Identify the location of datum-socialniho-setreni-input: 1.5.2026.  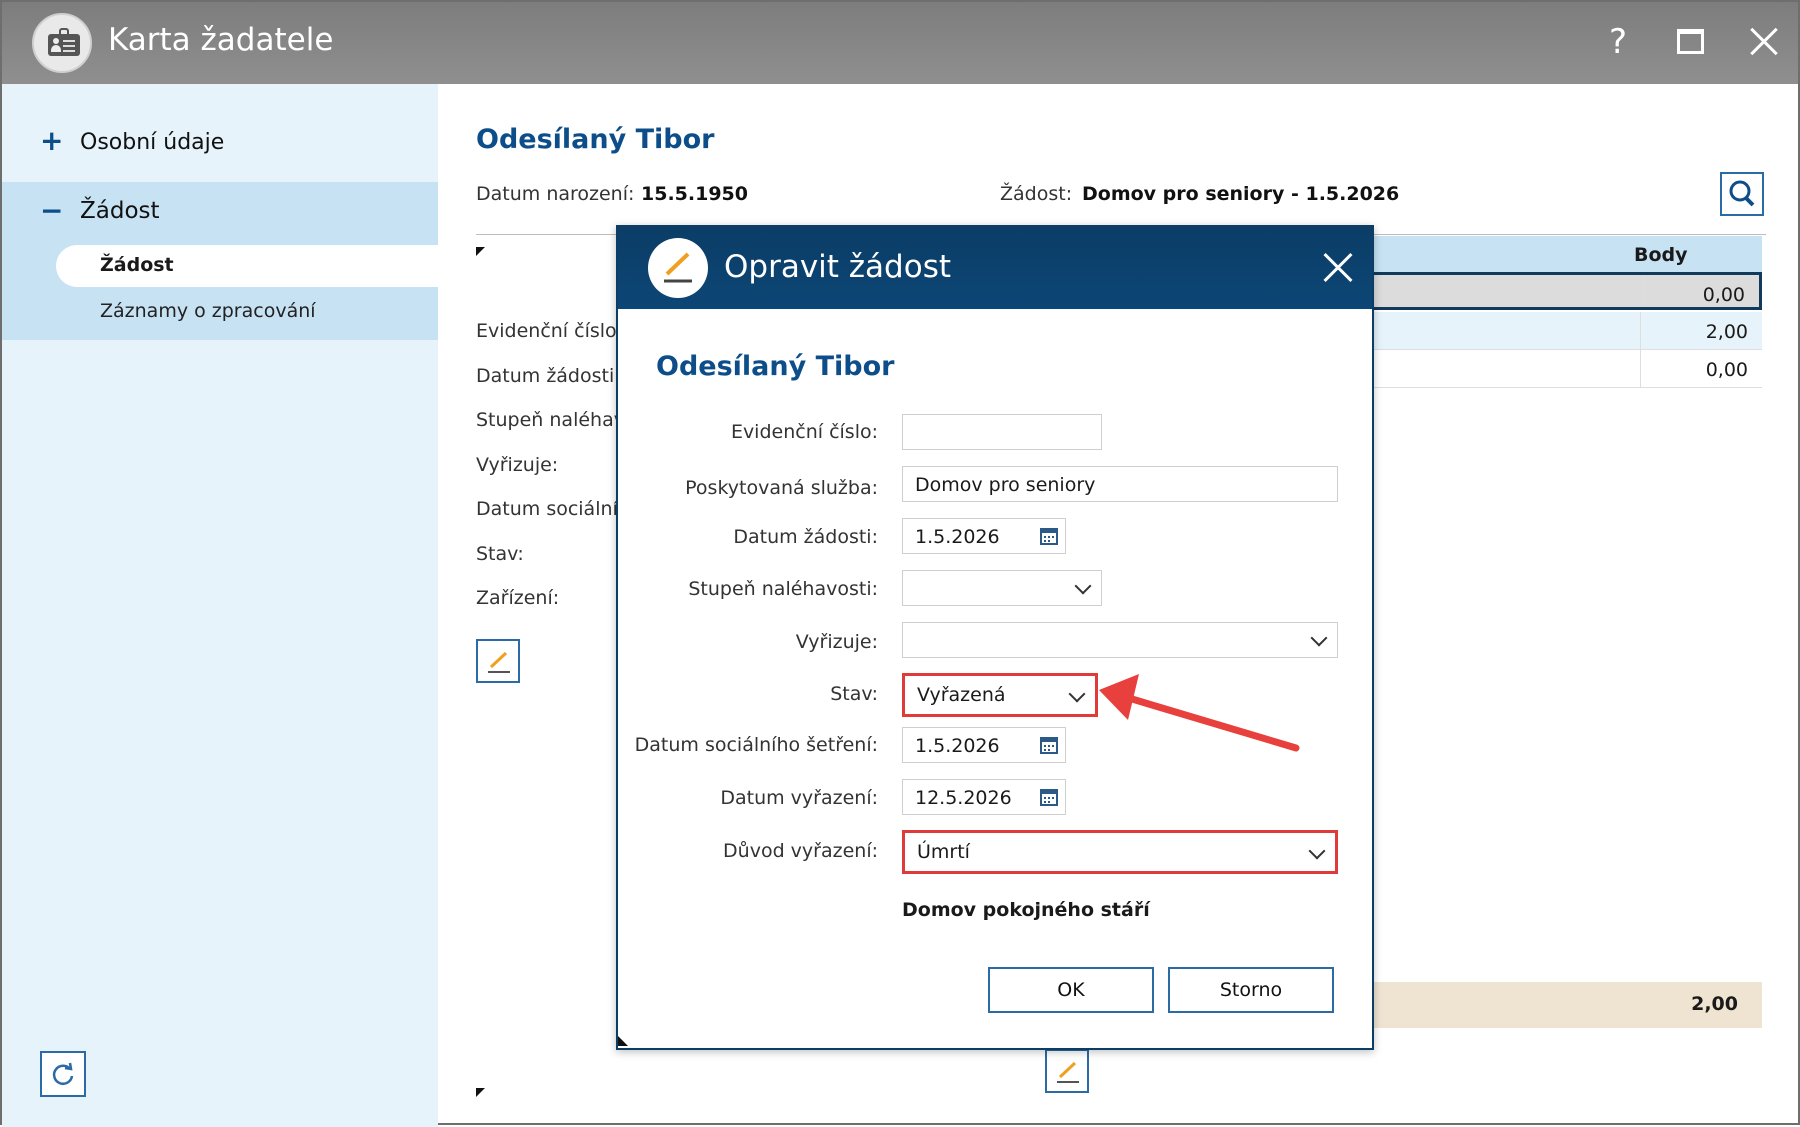
(984, 745).